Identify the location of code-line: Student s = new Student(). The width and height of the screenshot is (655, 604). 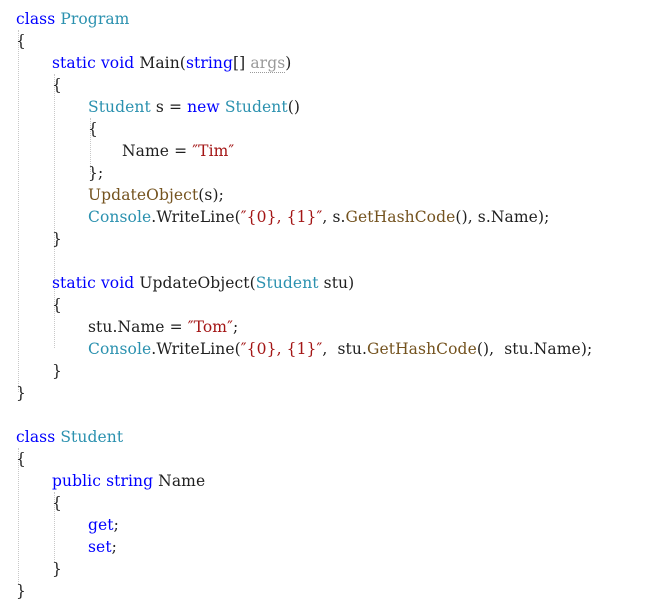
(150, 107).